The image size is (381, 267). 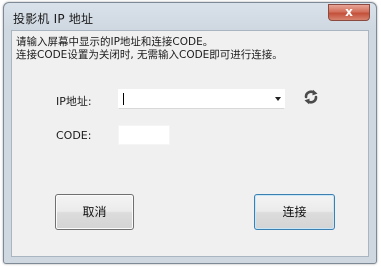 I want to click on refresh-icon, so click(x=311, y=97).